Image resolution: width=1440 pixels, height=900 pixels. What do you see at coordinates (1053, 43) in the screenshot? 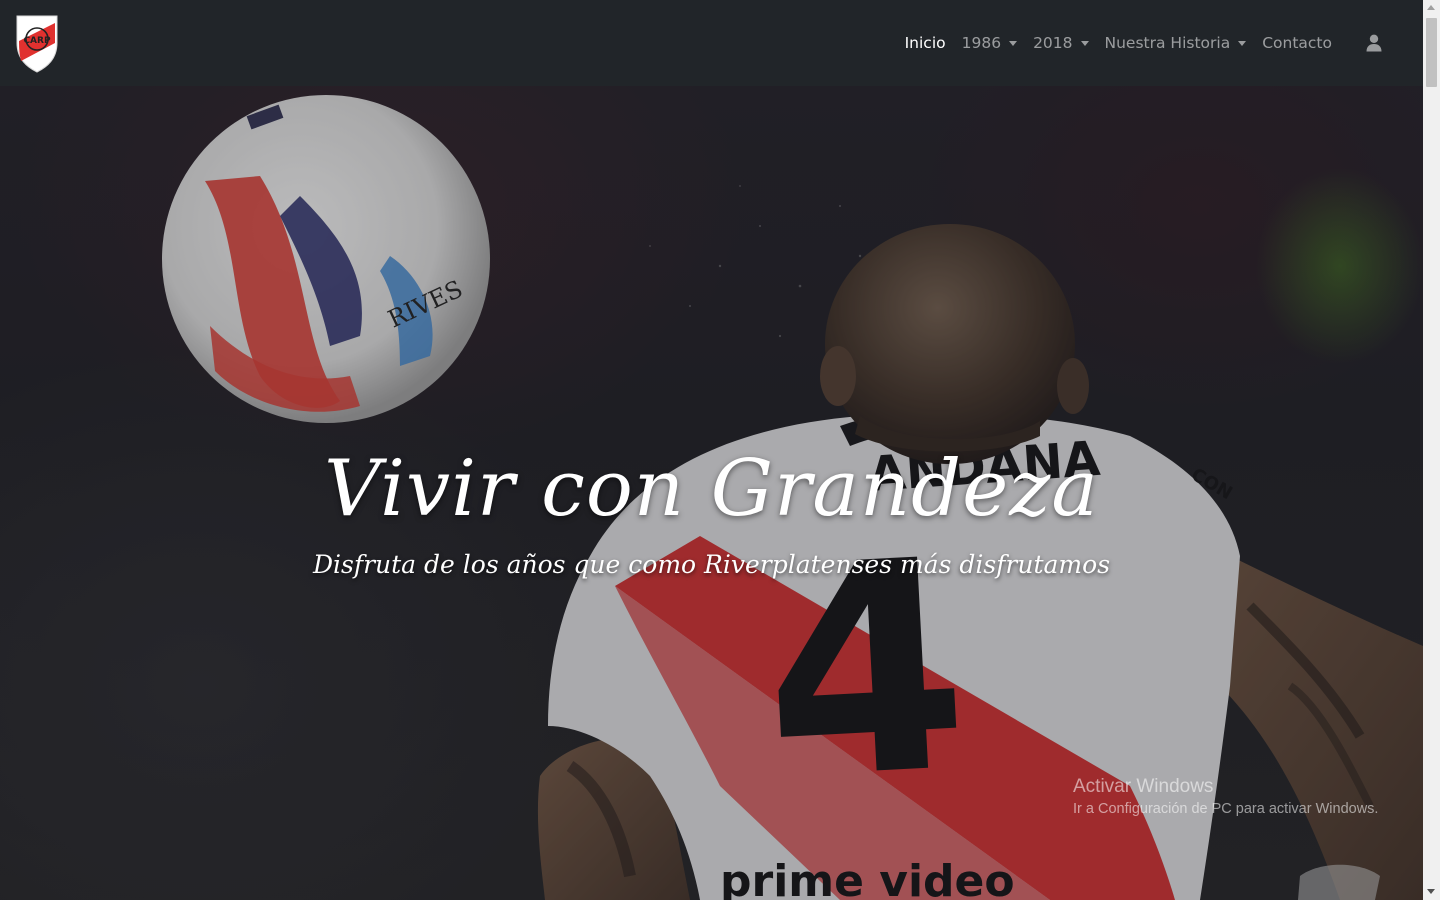
I see `nav-item-label: 2018` at bounding box center [1053, 43].